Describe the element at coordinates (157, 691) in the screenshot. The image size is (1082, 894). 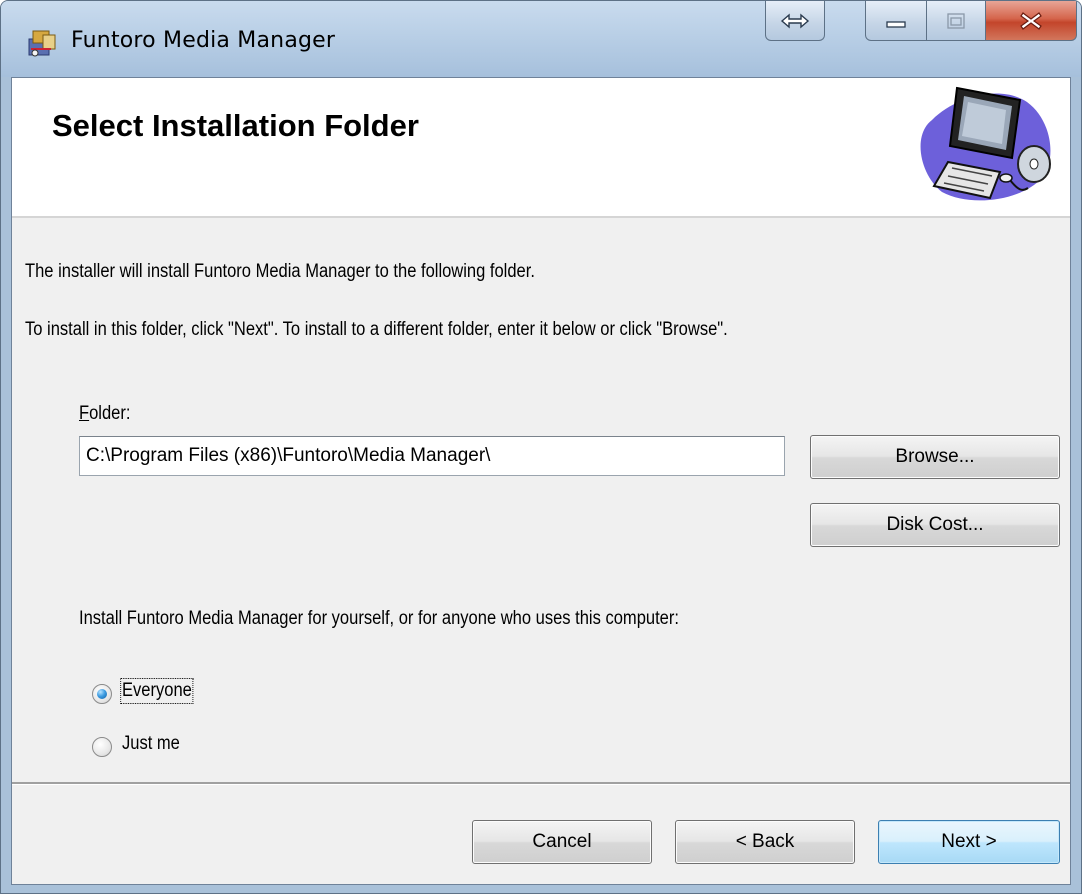
I see `everyone-radio-label: Everyone` at that location.